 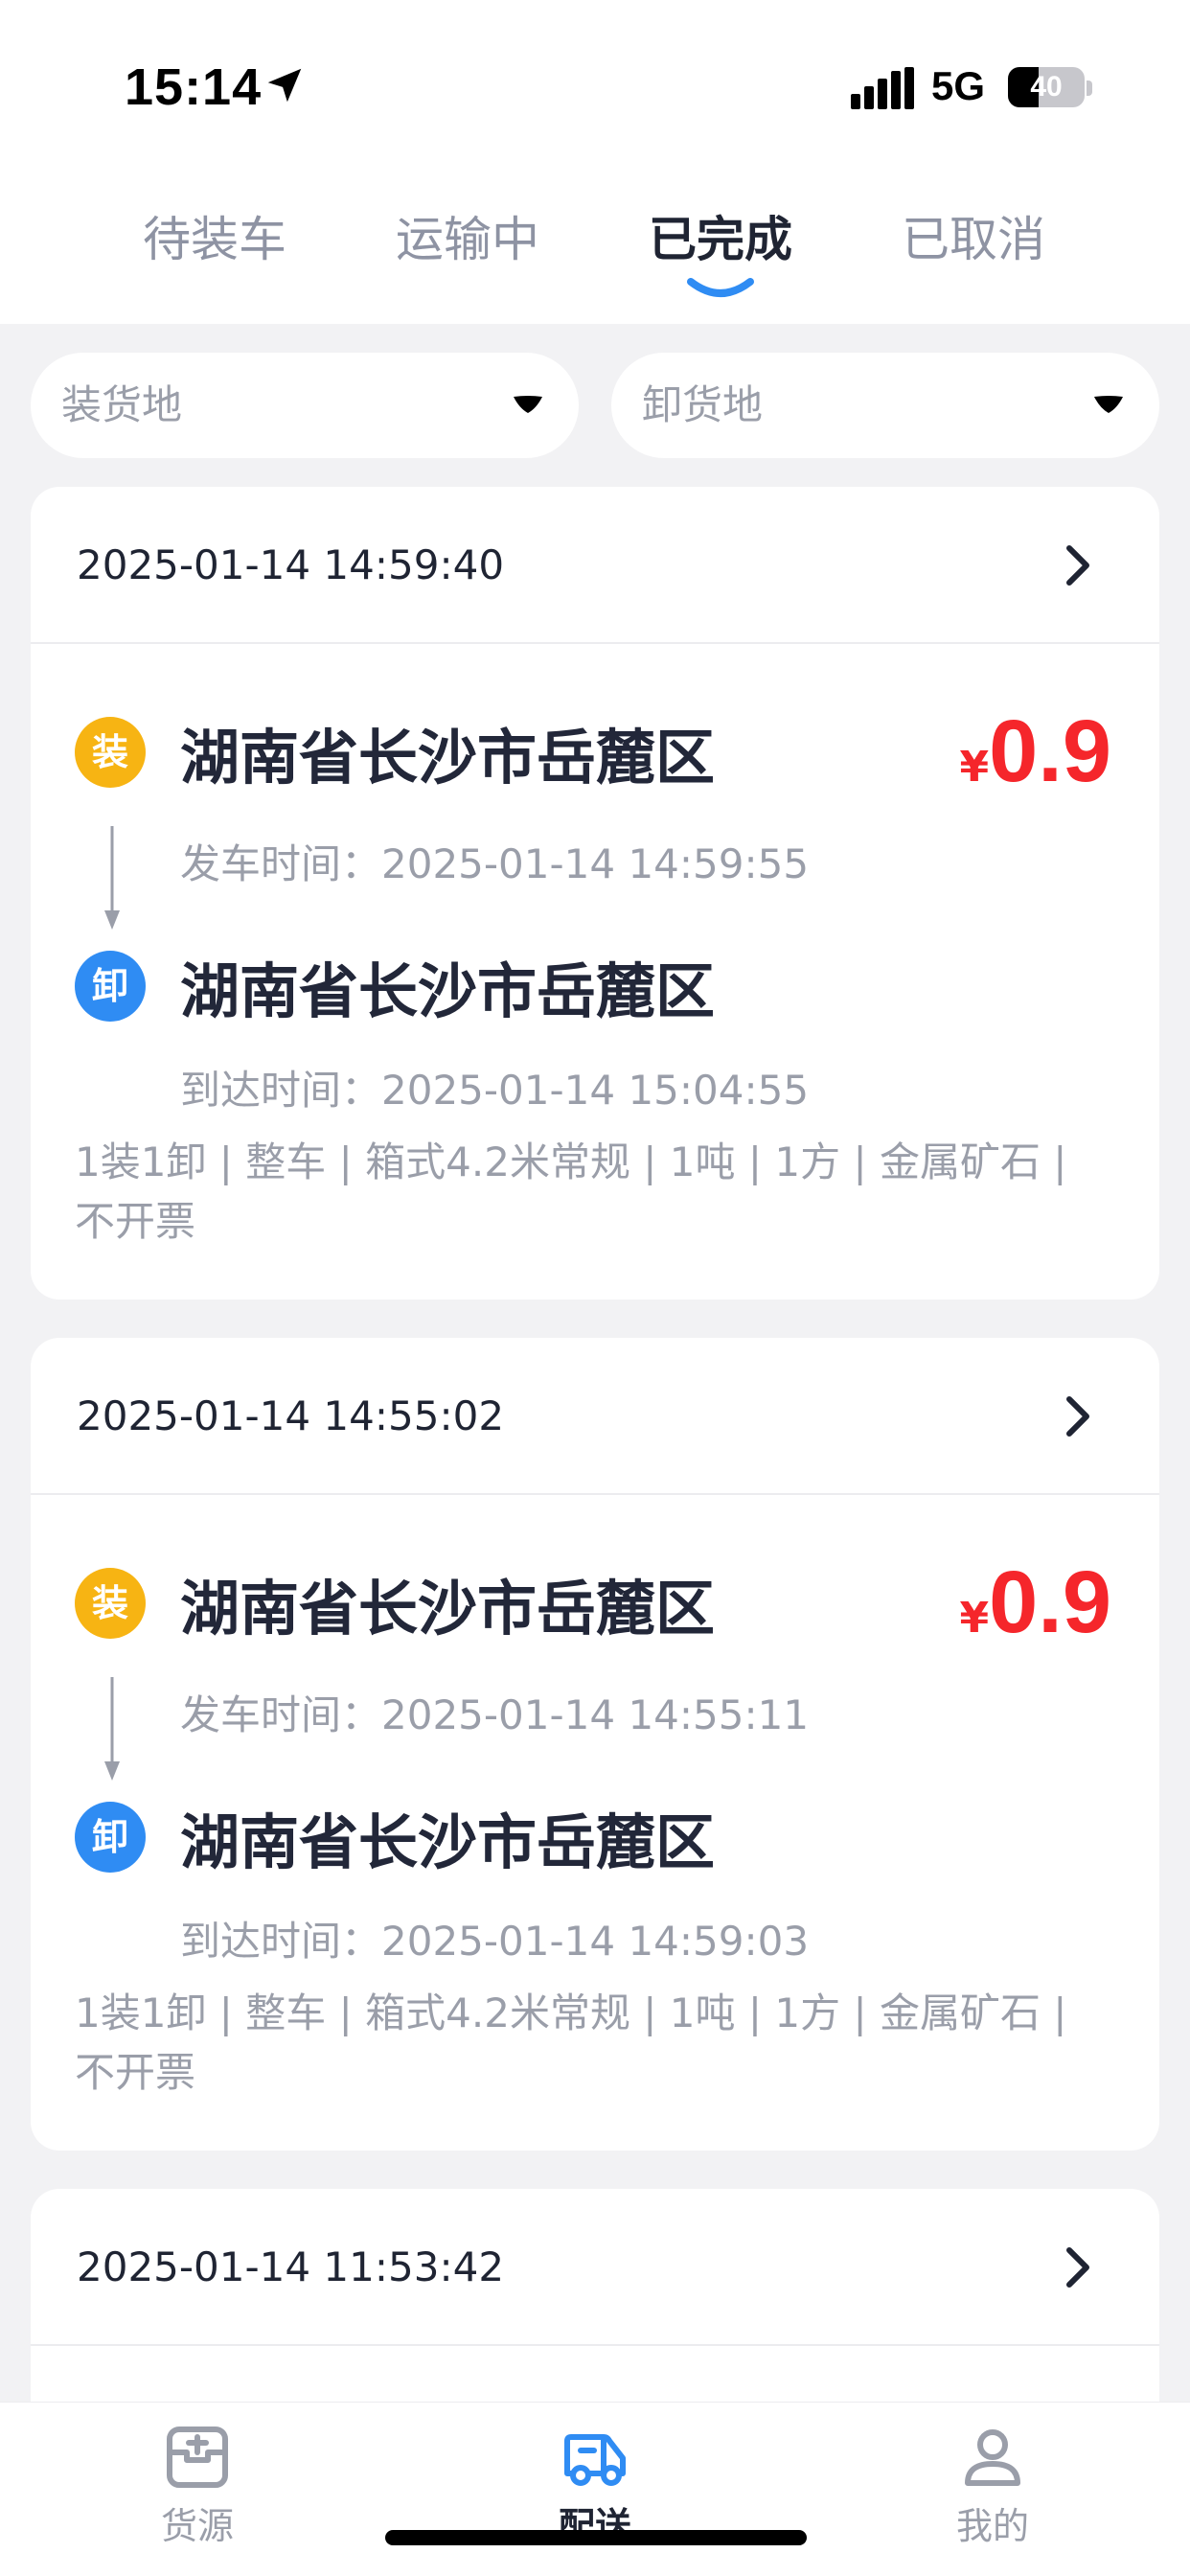 What do you see at coordinates (595, 2489) in the screenshot?
I see `bottom-nav: 货源 配送 我的` at bounding box center [595, 2489].